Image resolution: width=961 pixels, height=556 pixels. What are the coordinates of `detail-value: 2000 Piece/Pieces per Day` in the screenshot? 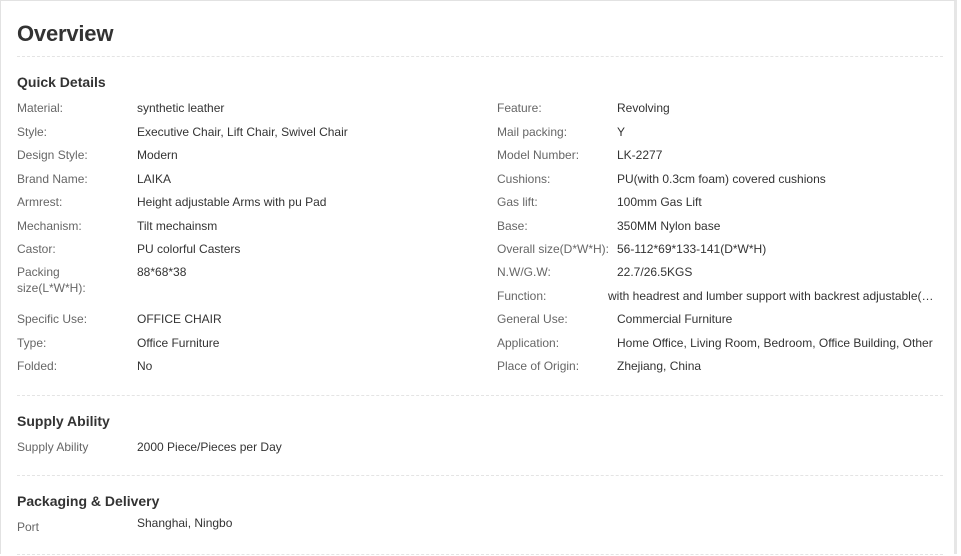 It's located at (209, 447).